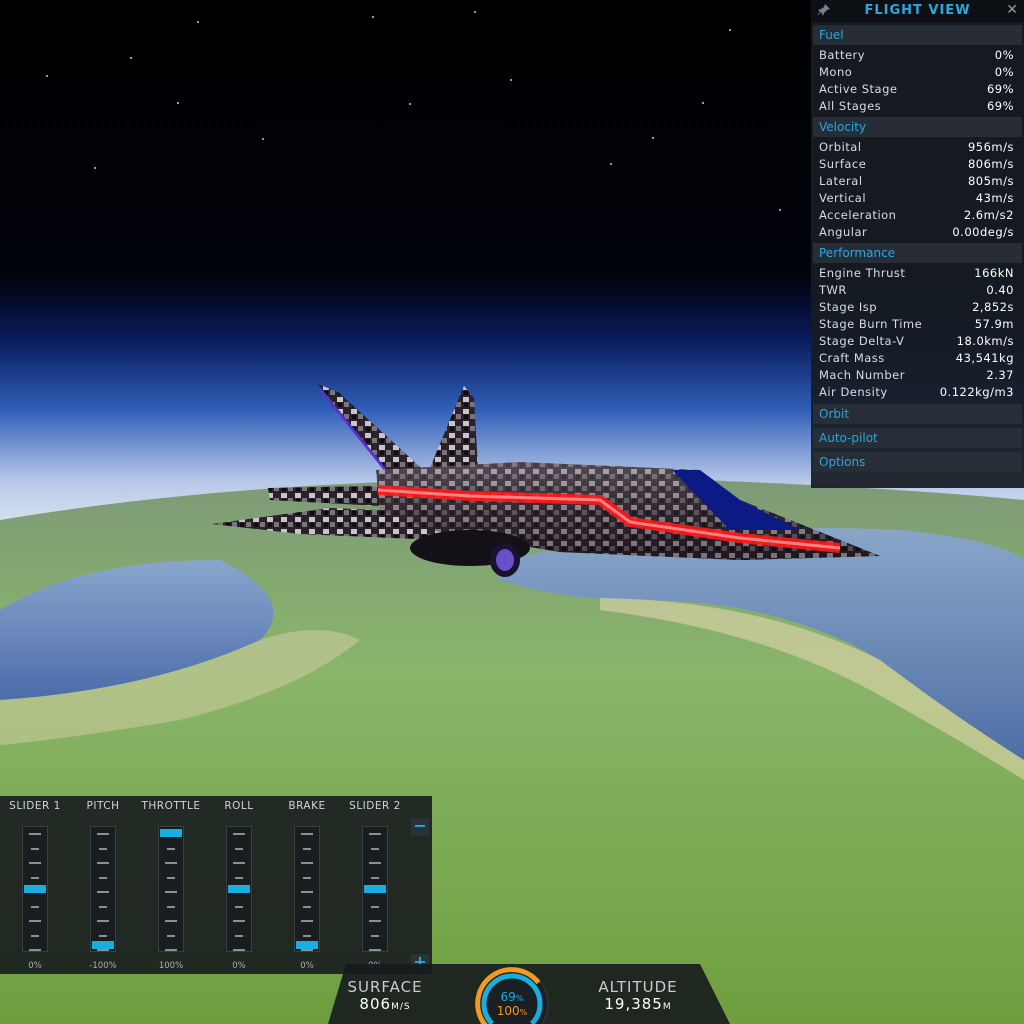 Image resolution: width=1024 pixels, height=1024 pixels. Describe the element at coordinates (862, 341) in the screenshot. I see `performance-row-label: Stage Delta-V` at that location.